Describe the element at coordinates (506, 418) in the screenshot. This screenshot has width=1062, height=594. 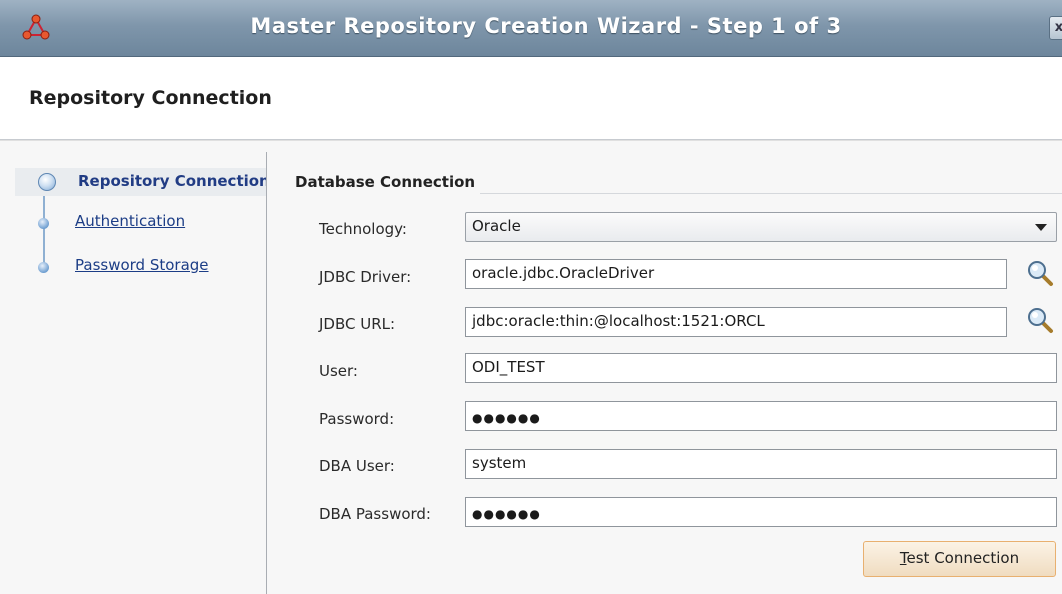
I see `password-mask: ●●●●●●` at that location.